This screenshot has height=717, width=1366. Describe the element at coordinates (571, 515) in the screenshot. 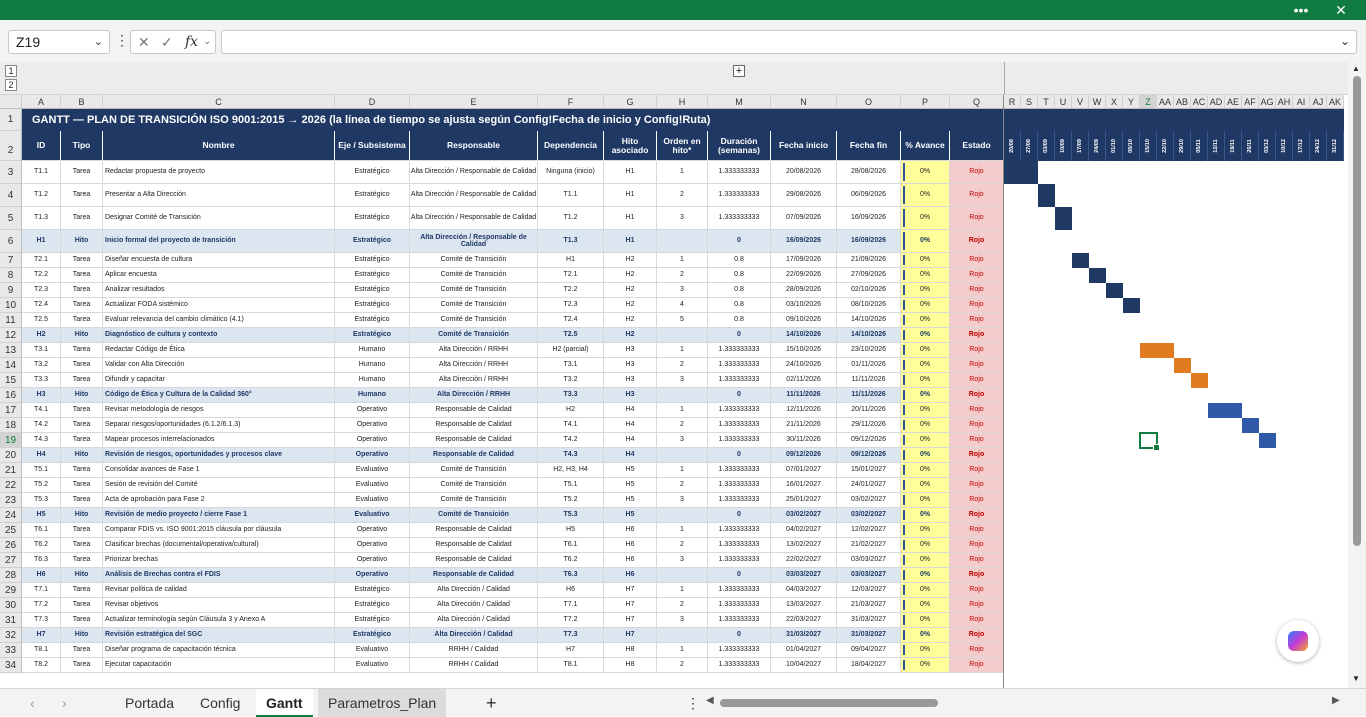

I see `cell-dependencia: T5.3` at that location.